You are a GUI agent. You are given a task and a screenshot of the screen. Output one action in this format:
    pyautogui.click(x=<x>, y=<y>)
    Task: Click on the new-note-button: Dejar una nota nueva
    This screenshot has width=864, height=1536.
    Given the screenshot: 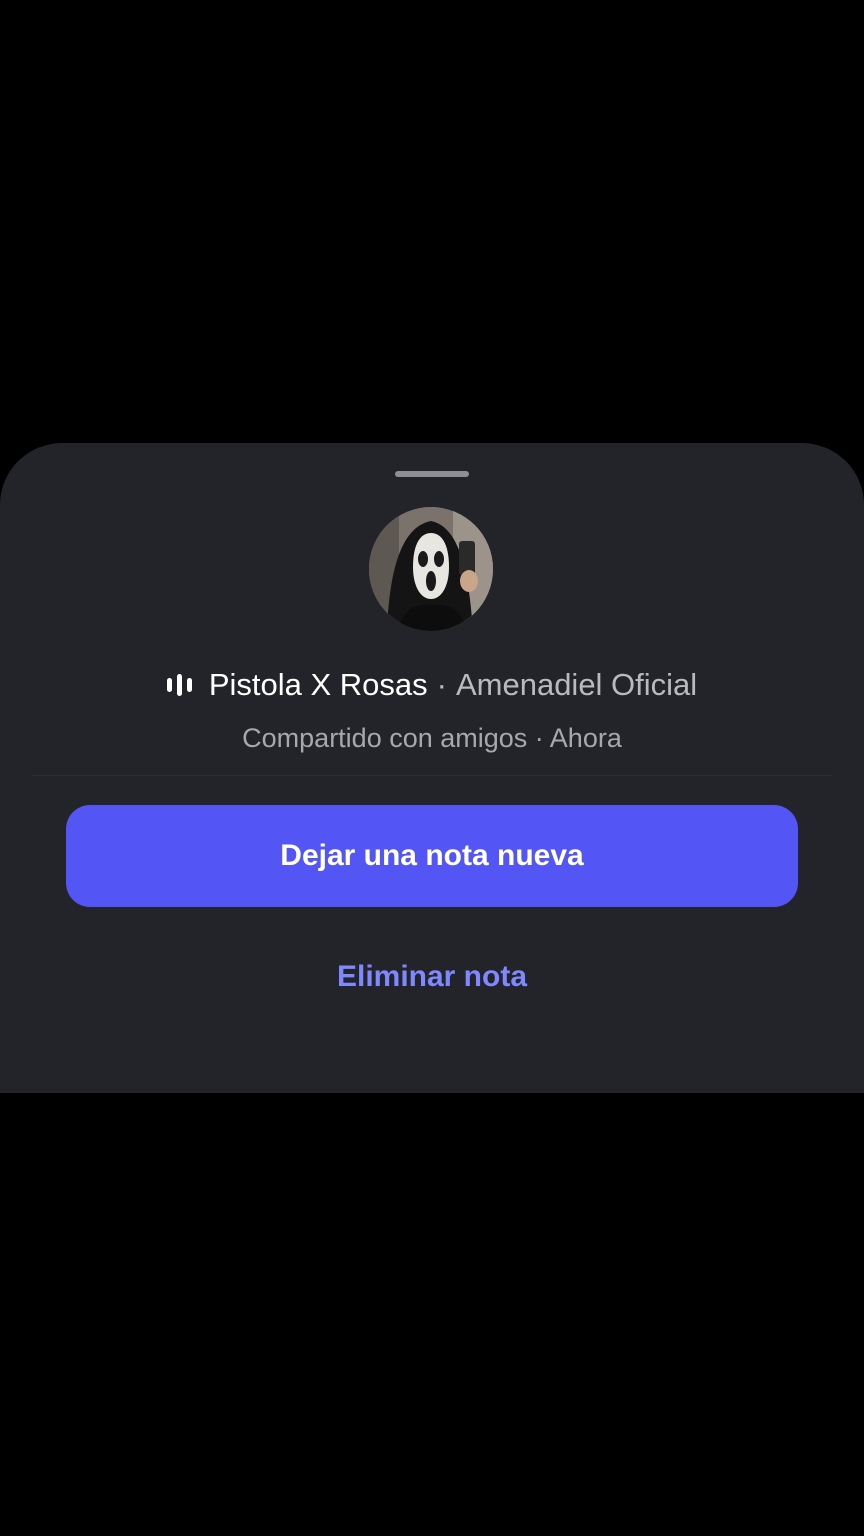 What is the action you would take?
    pyautogui.click(x=432, y=856)
    